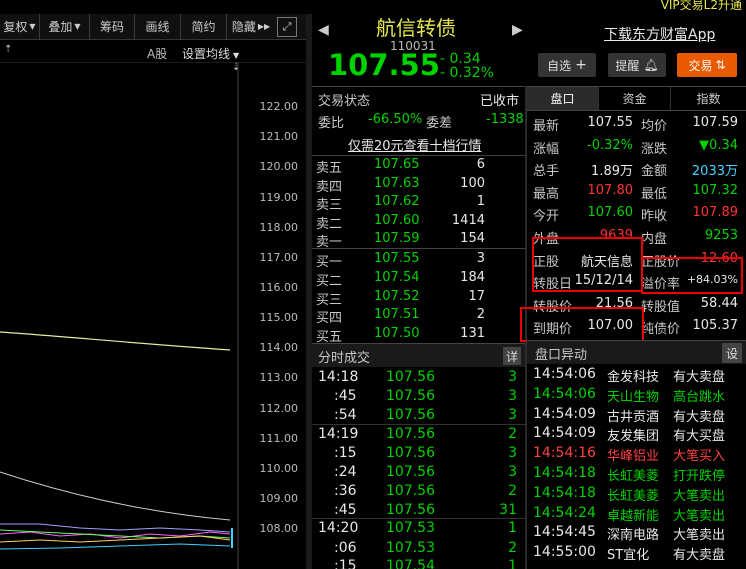  Describe the element at coordinates (279, 317) in the screenshot. I see `price-tick: 115.00` at that location.